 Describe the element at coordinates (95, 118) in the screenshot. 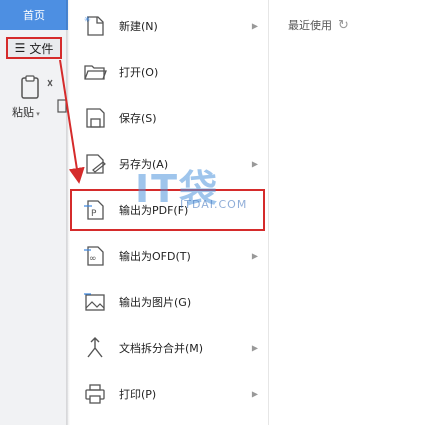

I see `save-icon` at that location.